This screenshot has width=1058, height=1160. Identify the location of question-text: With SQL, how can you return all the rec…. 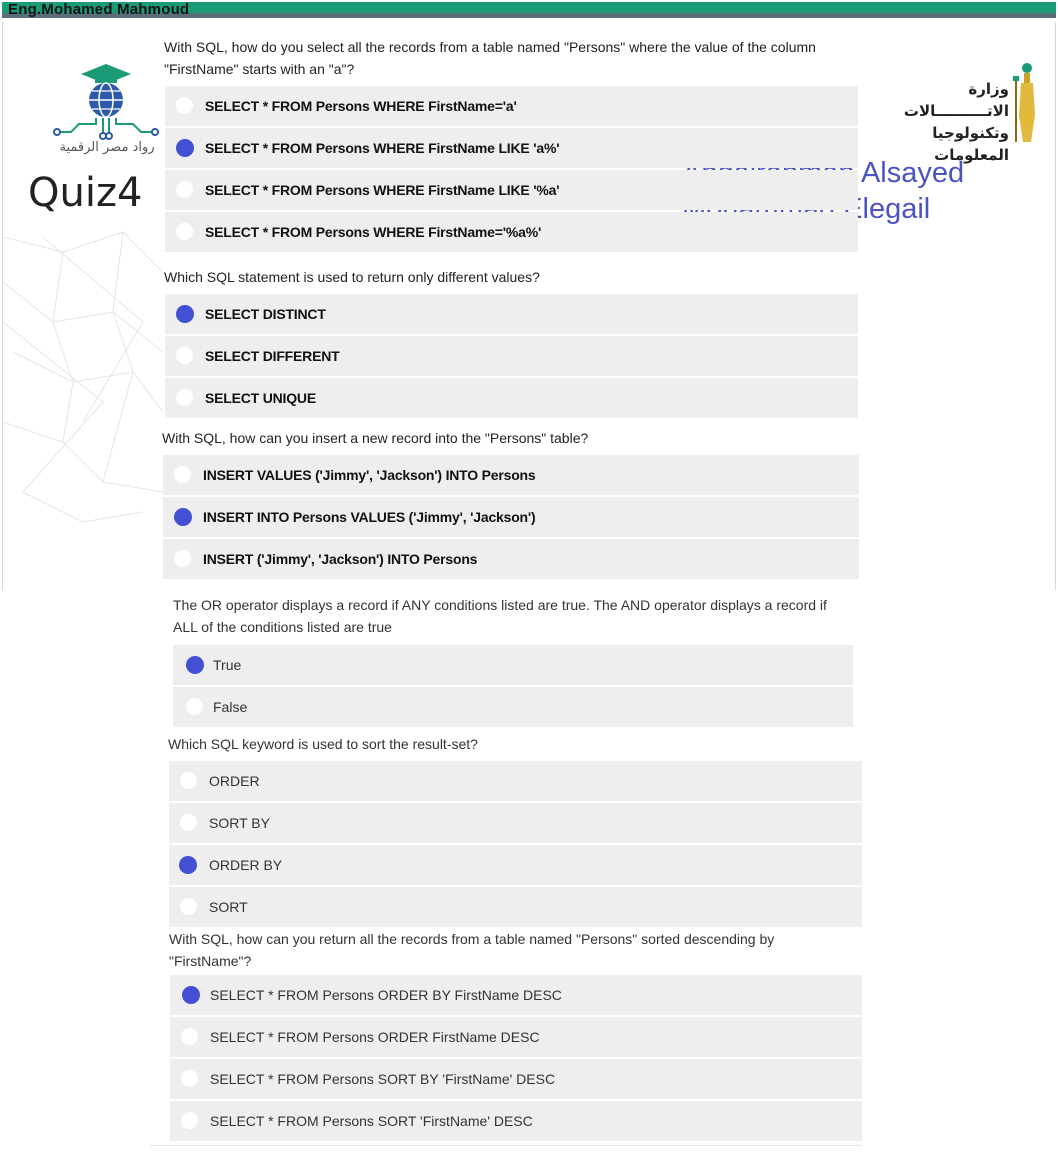
(472, 950).